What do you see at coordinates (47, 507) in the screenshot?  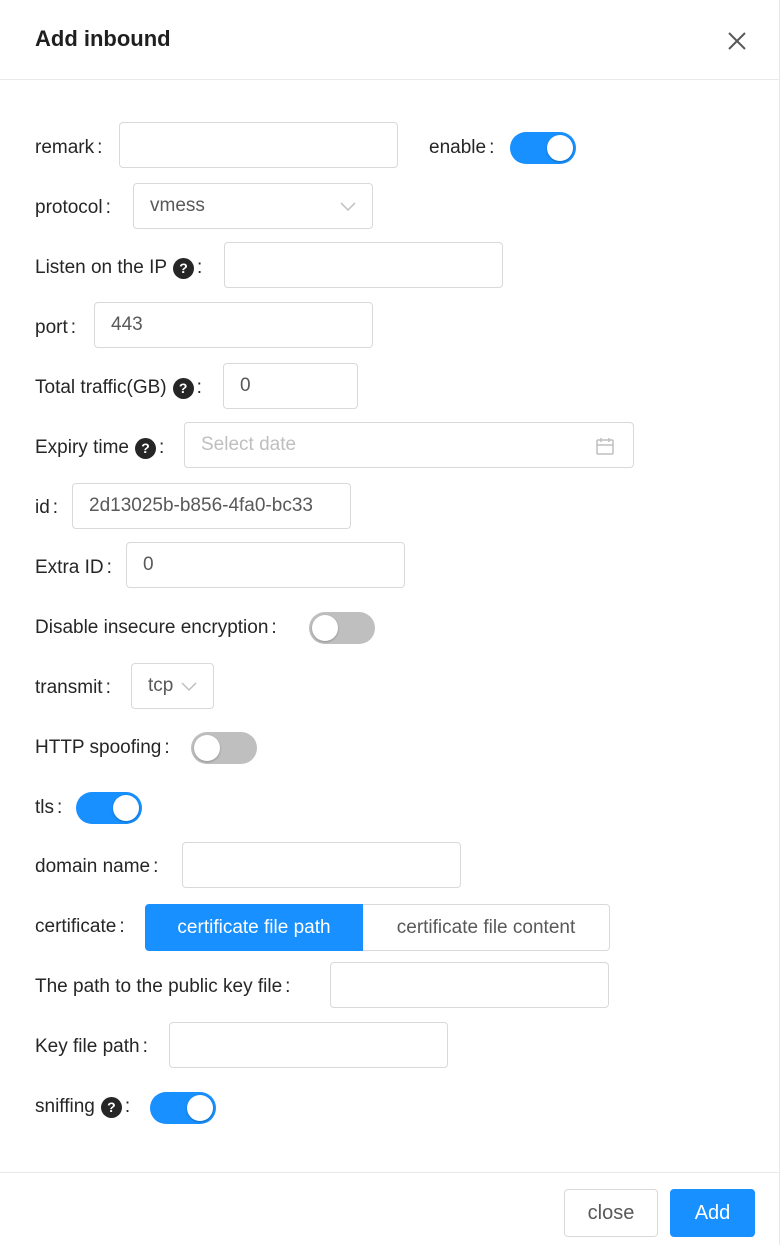 I see `id-label: id:` at bounding box center [47, 507].